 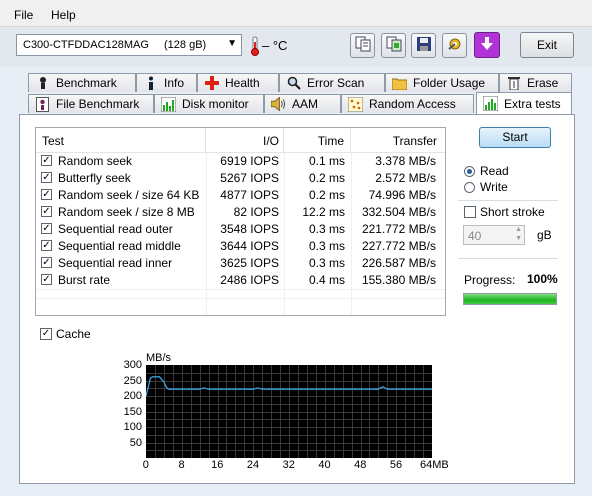 What do you see at coordinates (532, 103) in the screenshot?
I see `tab-label: Extra tests` at bounding box center [532, 103].